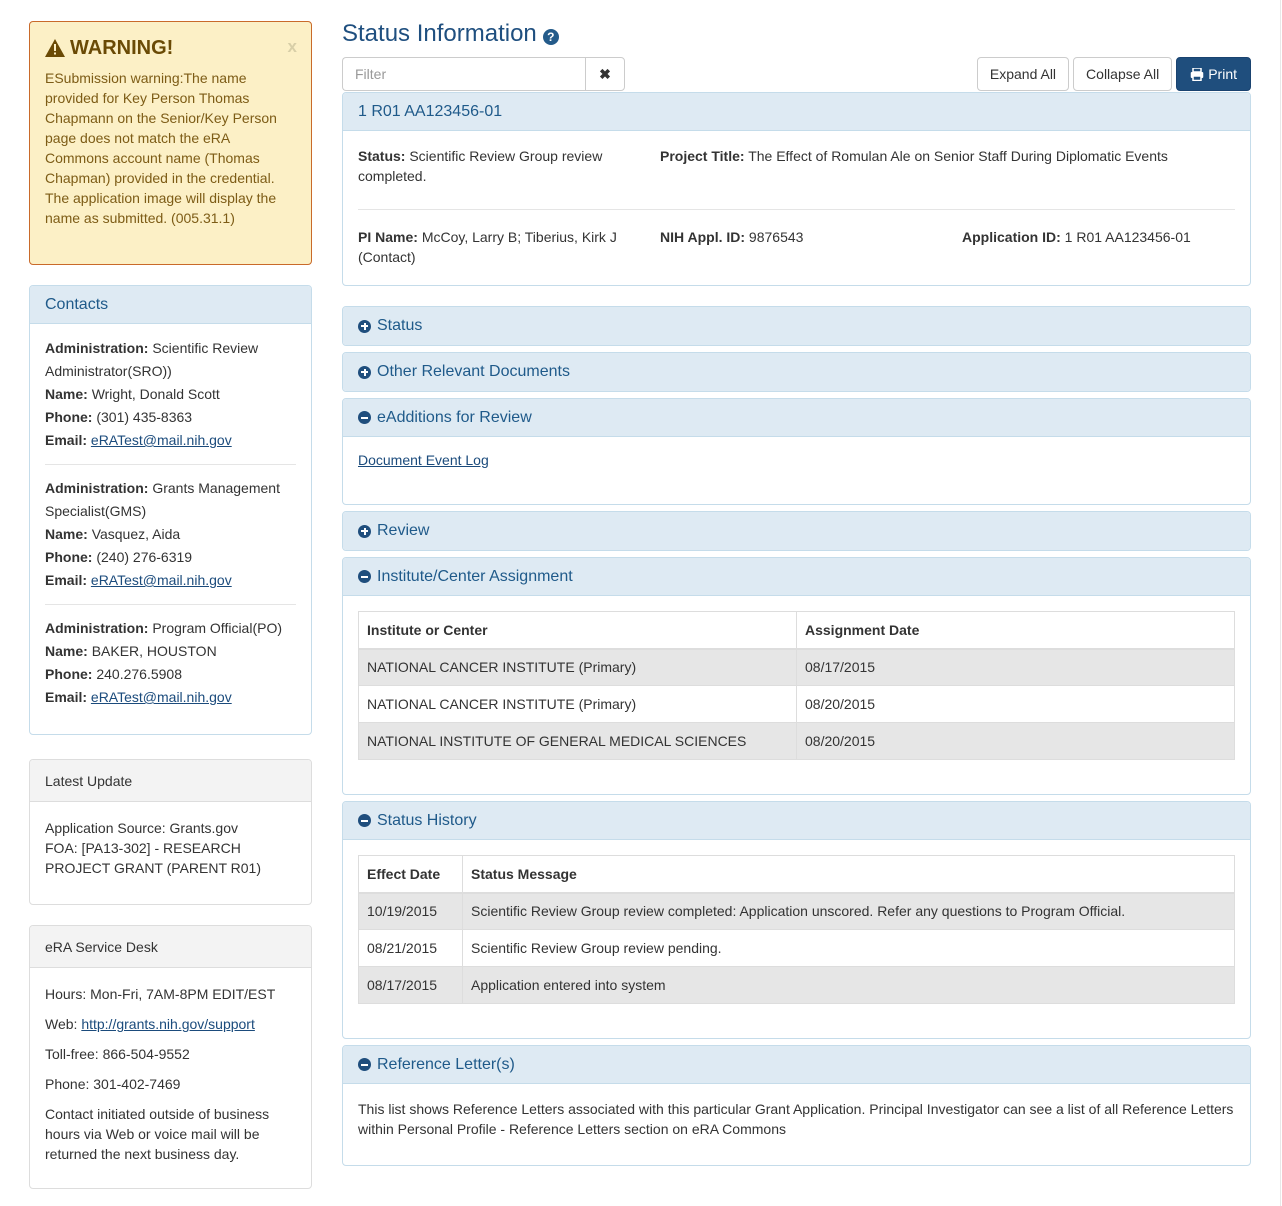 The image size is (1282, 1206). Describe the element at coordinates (139, 674) in the screenshot. I see `phone-value: 240.276.5908` at that location.